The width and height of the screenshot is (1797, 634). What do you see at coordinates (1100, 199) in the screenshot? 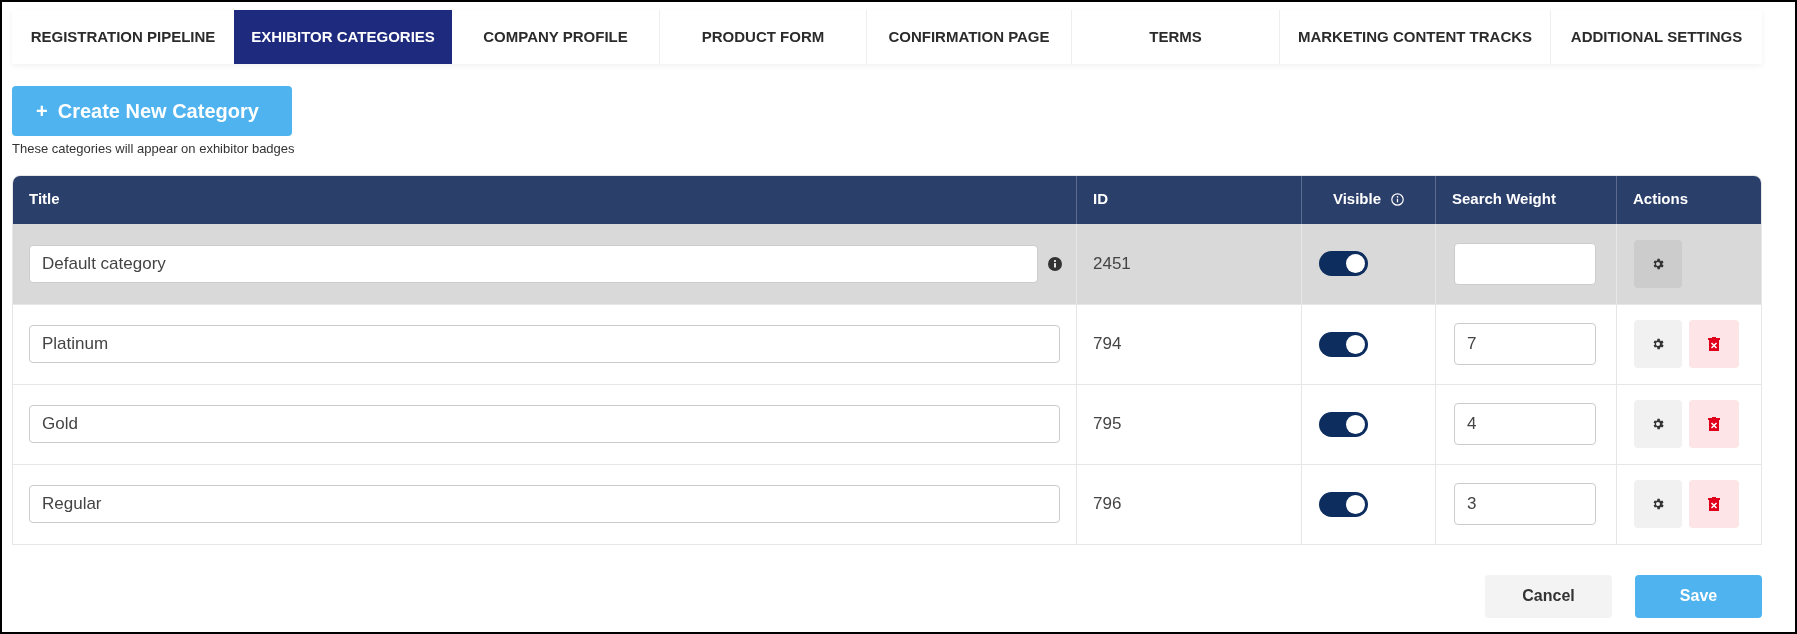
I see `column-header: ID` at bounding box center [1100, 199].